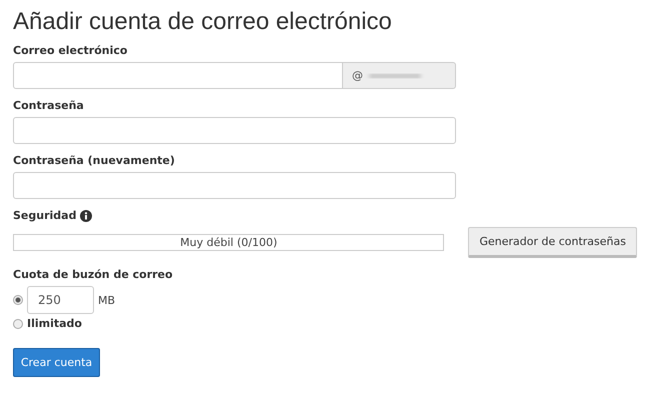 The width and height of the screenshot is (650, 420). I want to click on domain-addon: @, so click(399, 75).